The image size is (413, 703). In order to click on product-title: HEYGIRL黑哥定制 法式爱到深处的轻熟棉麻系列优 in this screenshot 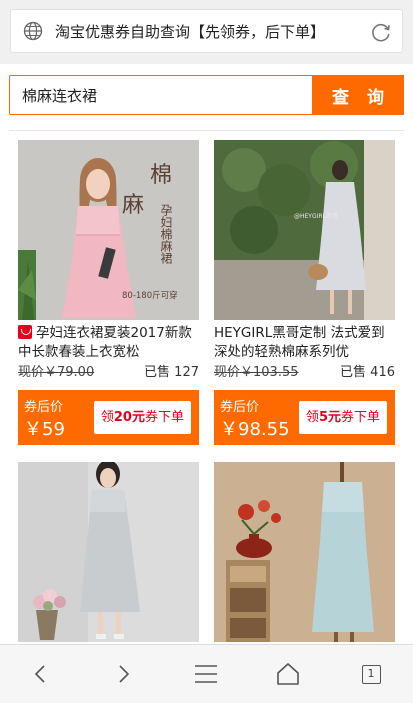, I will do `click(304, 343)`.